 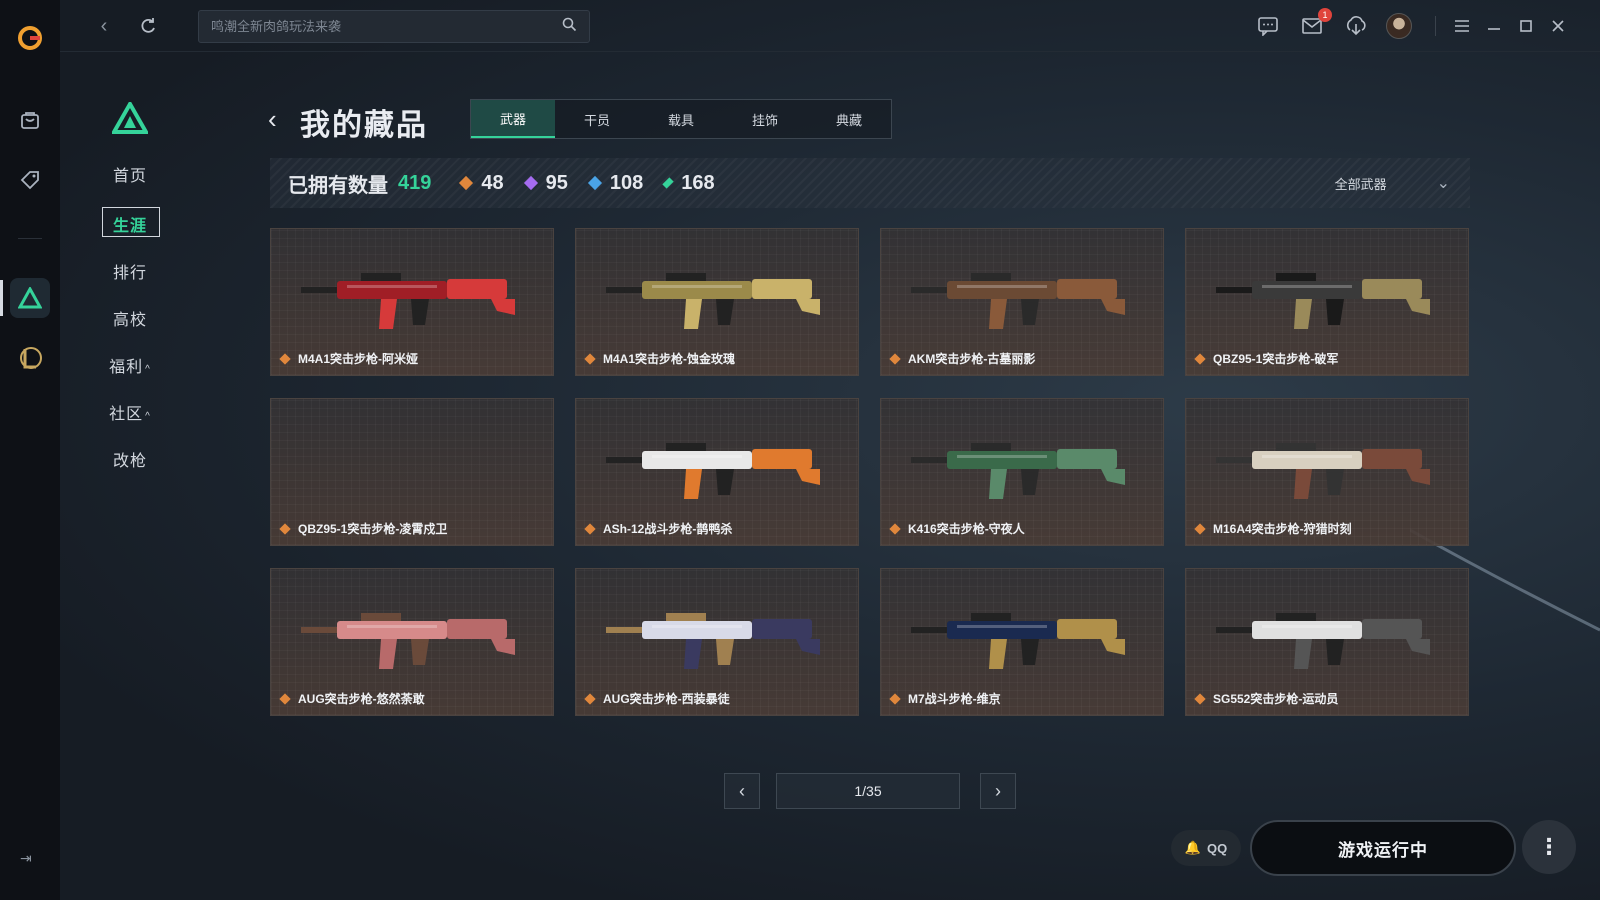 I want to click on app-logo-icon, so click(x=30, y=38).